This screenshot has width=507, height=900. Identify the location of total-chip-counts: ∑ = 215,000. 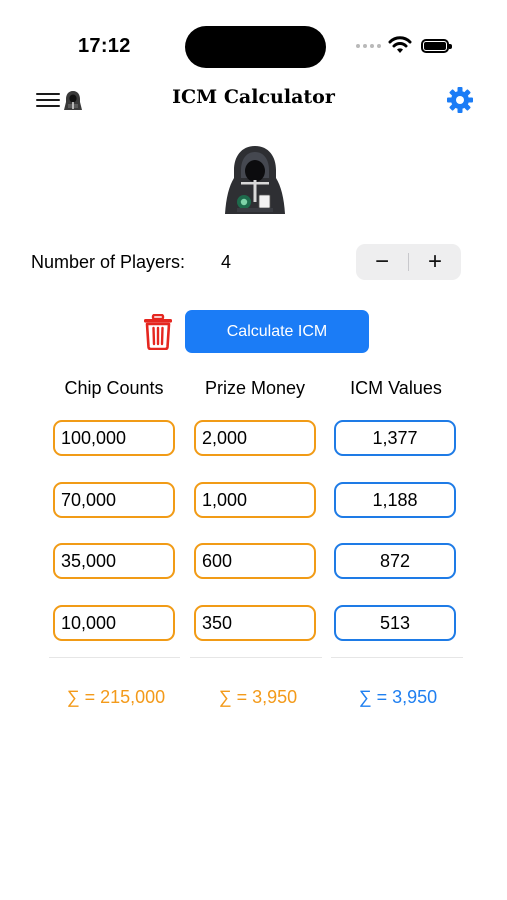
(116, 697).